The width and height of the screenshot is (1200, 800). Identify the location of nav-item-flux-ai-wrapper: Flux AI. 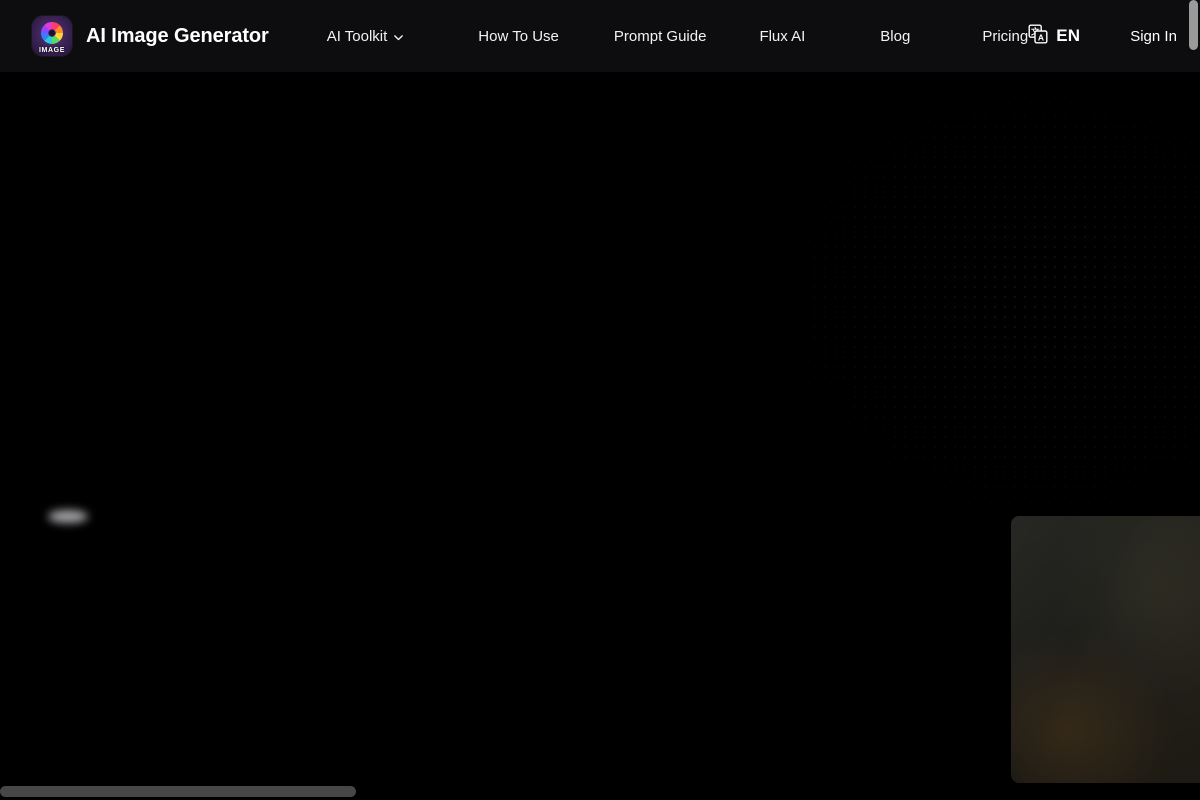
(782, 36).